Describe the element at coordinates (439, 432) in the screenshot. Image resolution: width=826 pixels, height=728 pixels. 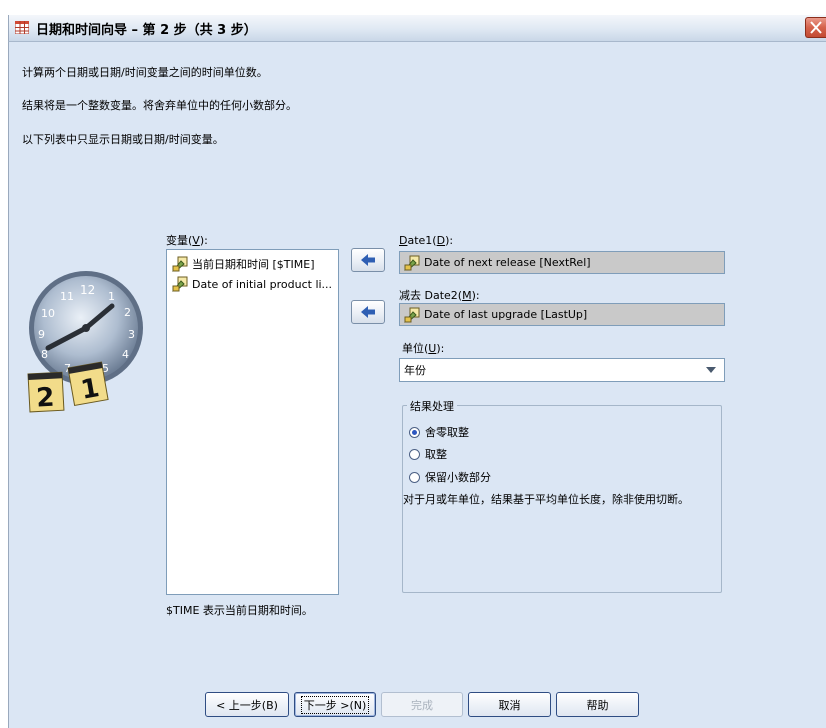
I see `radio-round-down: 舍零取整` at that location.